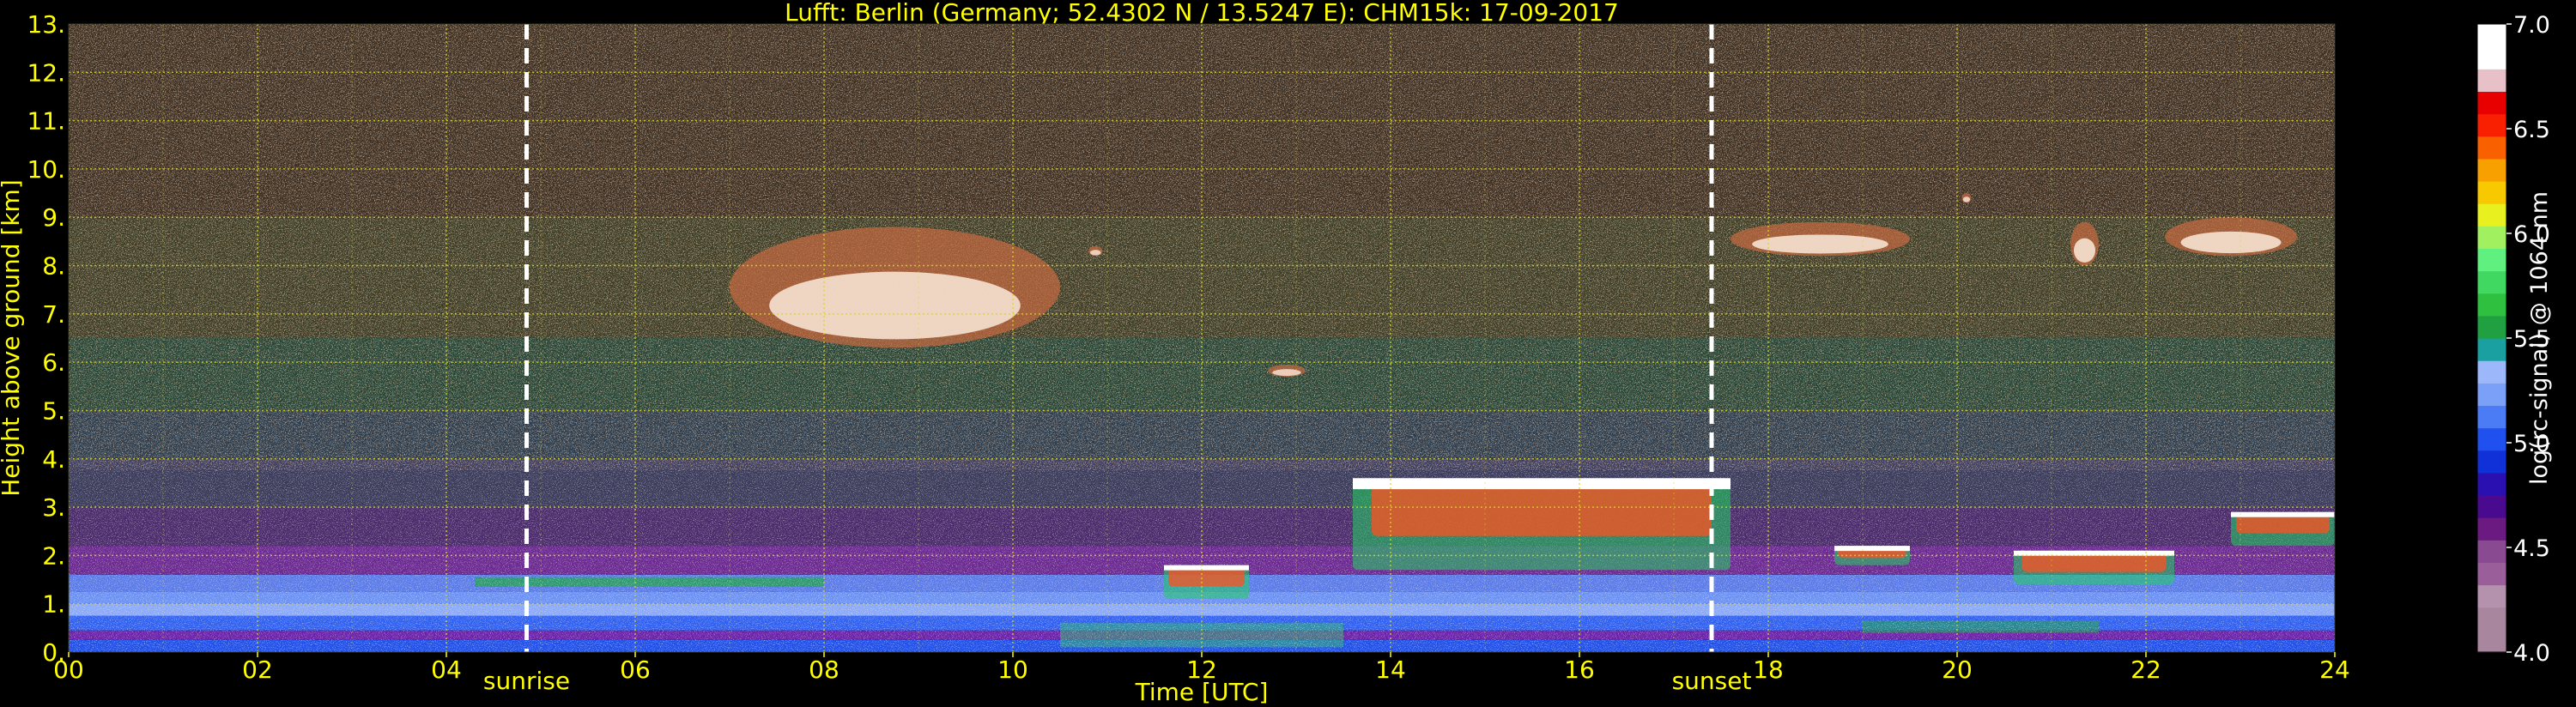 The image size is (2576, 707). I want to click on x-tick-label: 16, so click(1579, 670).